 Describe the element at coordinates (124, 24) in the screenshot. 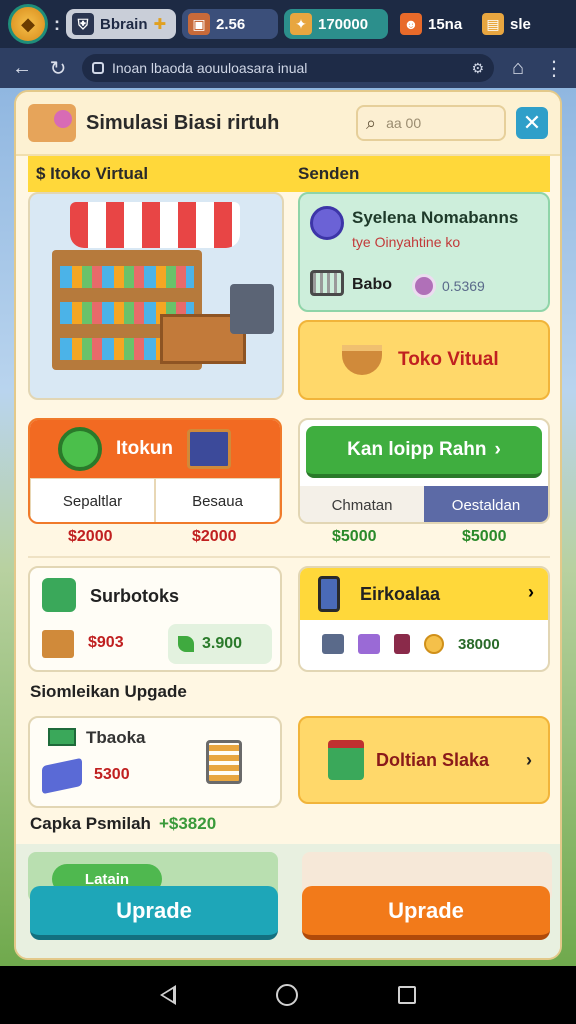

I see `resource-1-value: Bbrain` at that location.